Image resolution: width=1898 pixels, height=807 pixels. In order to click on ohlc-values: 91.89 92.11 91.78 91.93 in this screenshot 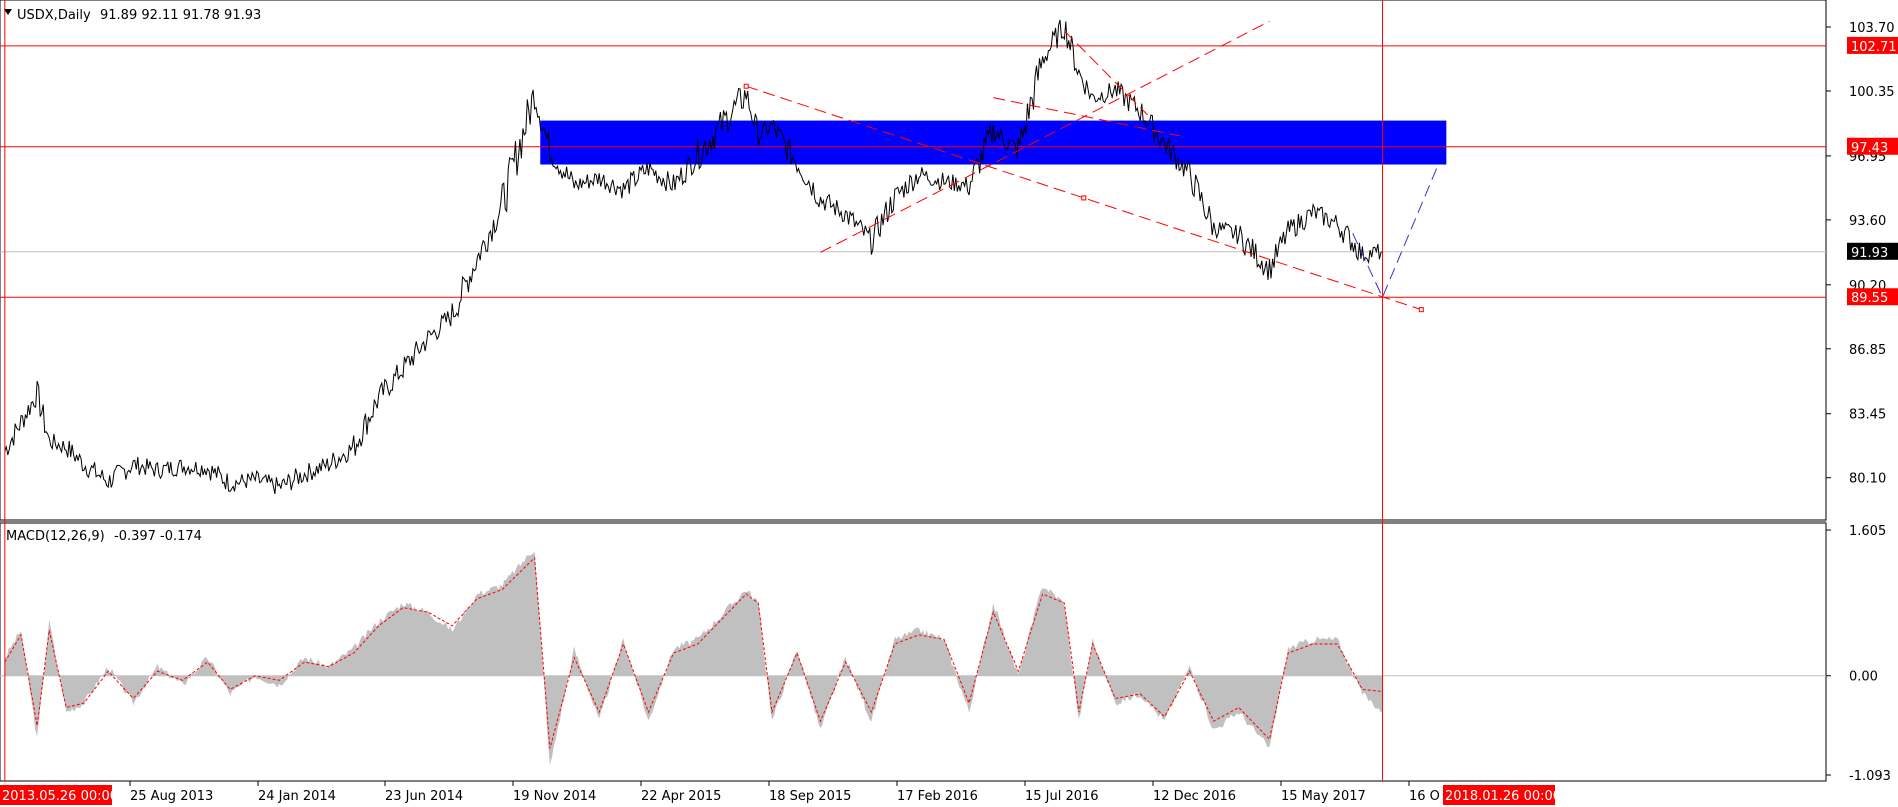, I will do `click(180, 15)`.